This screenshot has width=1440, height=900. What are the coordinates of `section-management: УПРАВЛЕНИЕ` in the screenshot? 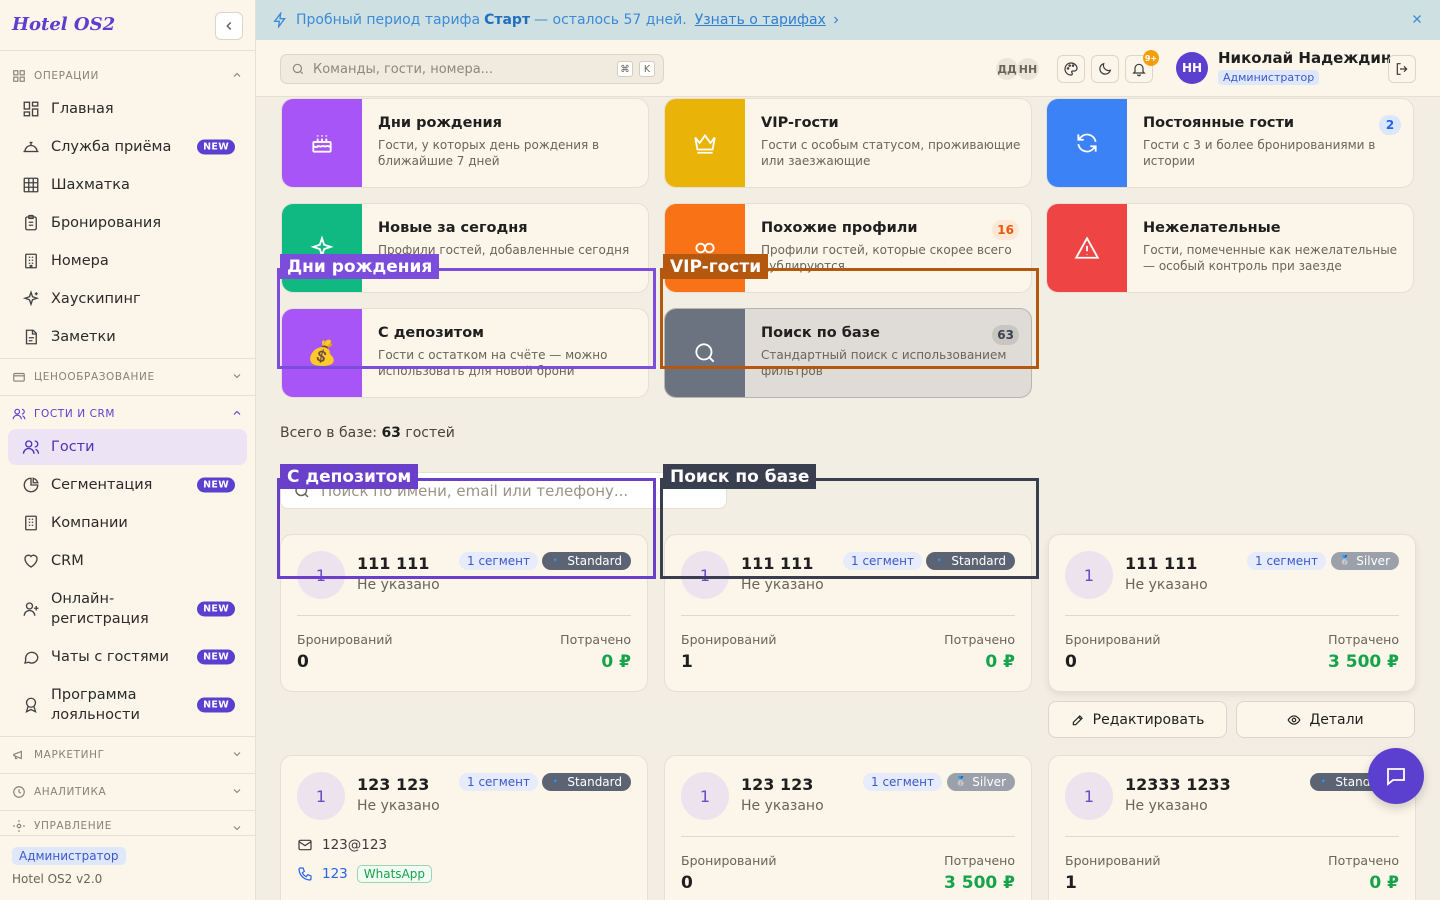 It's located at (127, 826).